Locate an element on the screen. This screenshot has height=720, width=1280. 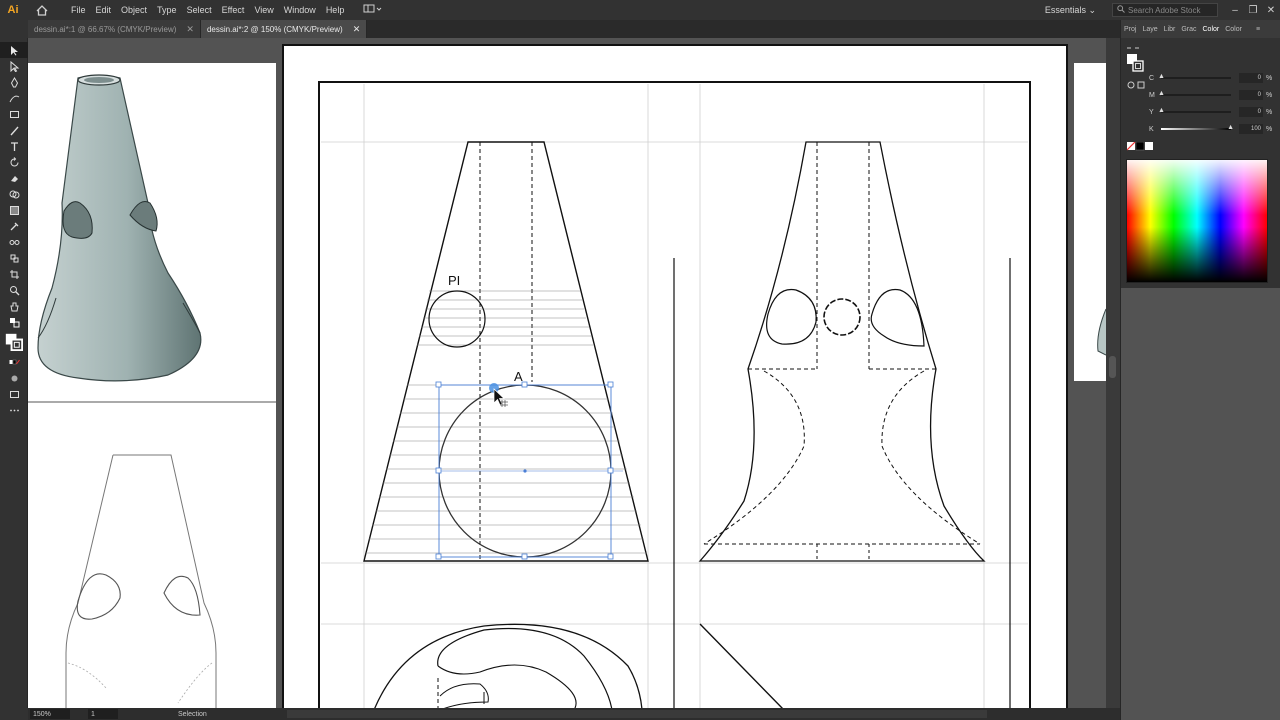
none-black-white-swatches is located at coordinates (1142, 147).